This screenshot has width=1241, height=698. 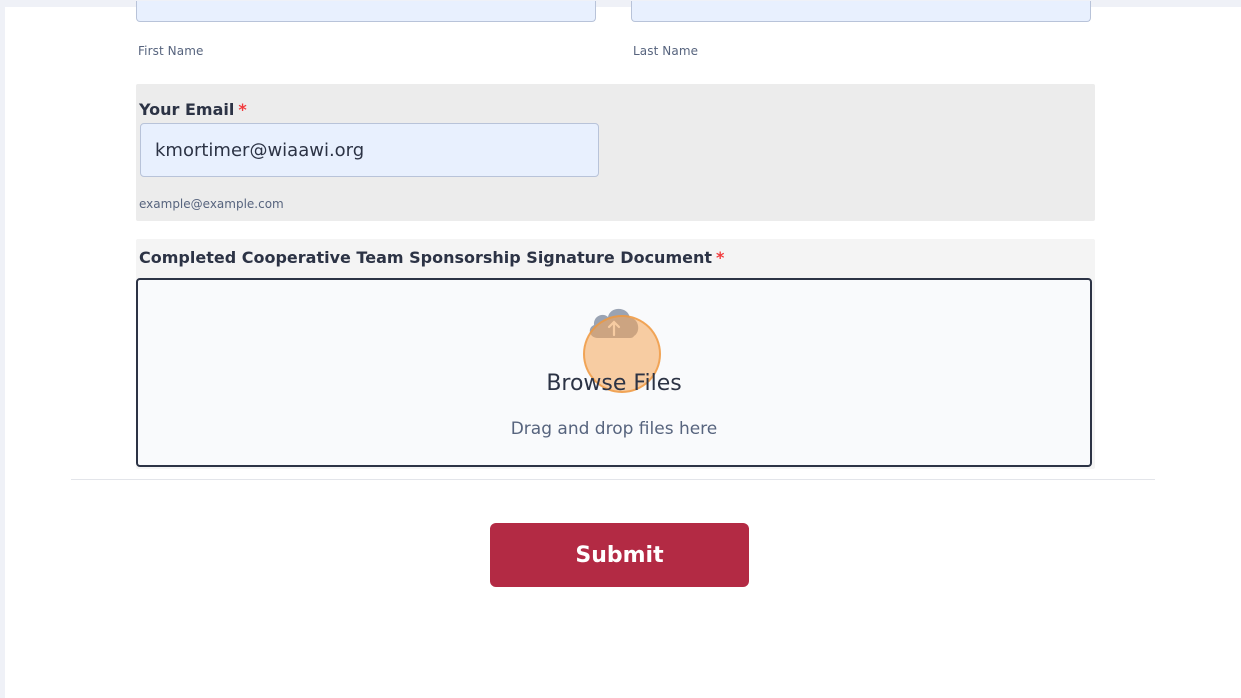 I want to click on email-label: Your Email *, so click(x=193, y=109).